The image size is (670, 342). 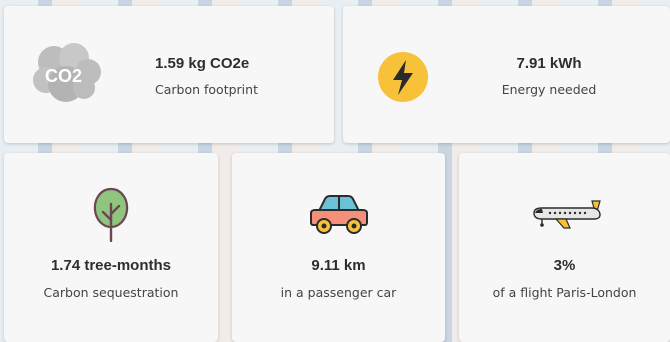 What do you see at coordinates (403, 77) in the screenshot?
I see `lightning-bolt-icon` at bounding box center [403, 77].